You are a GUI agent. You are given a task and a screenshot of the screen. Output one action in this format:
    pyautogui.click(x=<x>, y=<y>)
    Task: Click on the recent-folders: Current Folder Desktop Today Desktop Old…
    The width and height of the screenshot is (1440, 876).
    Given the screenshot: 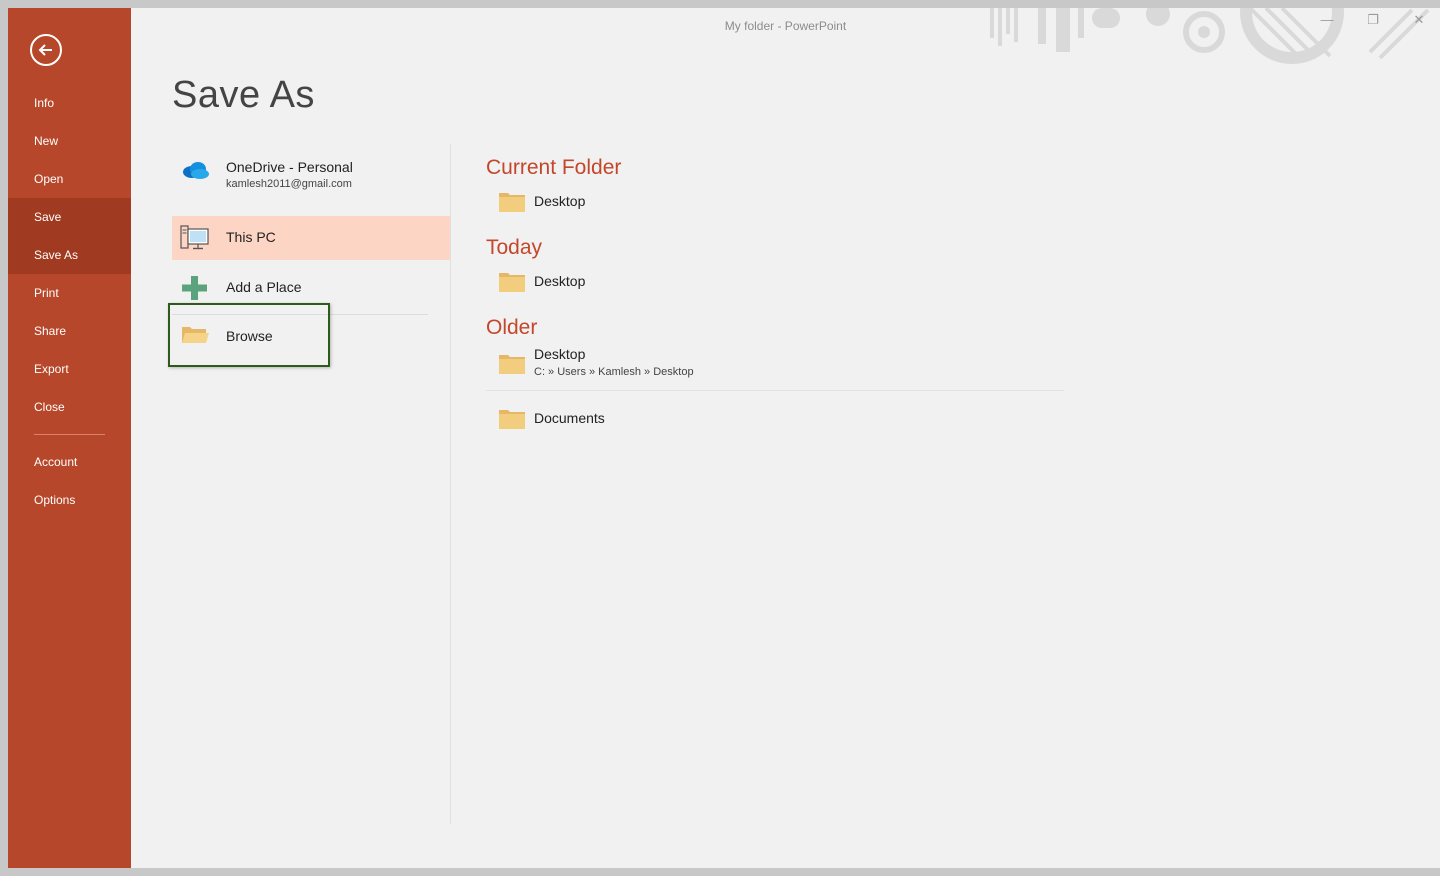 What is the action you would take?
    pyautogui.click(x=775, y=304)
    